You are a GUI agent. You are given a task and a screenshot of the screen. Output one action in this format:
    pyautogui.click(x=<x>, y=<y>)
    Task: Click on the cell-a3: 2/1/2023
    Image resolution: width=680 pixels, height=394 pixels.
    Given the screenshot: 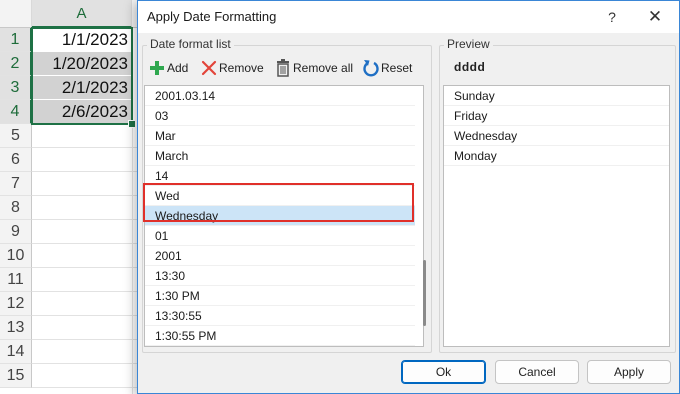 What is the action you would take?
    pyautogui.click(x=82, y=88)
    